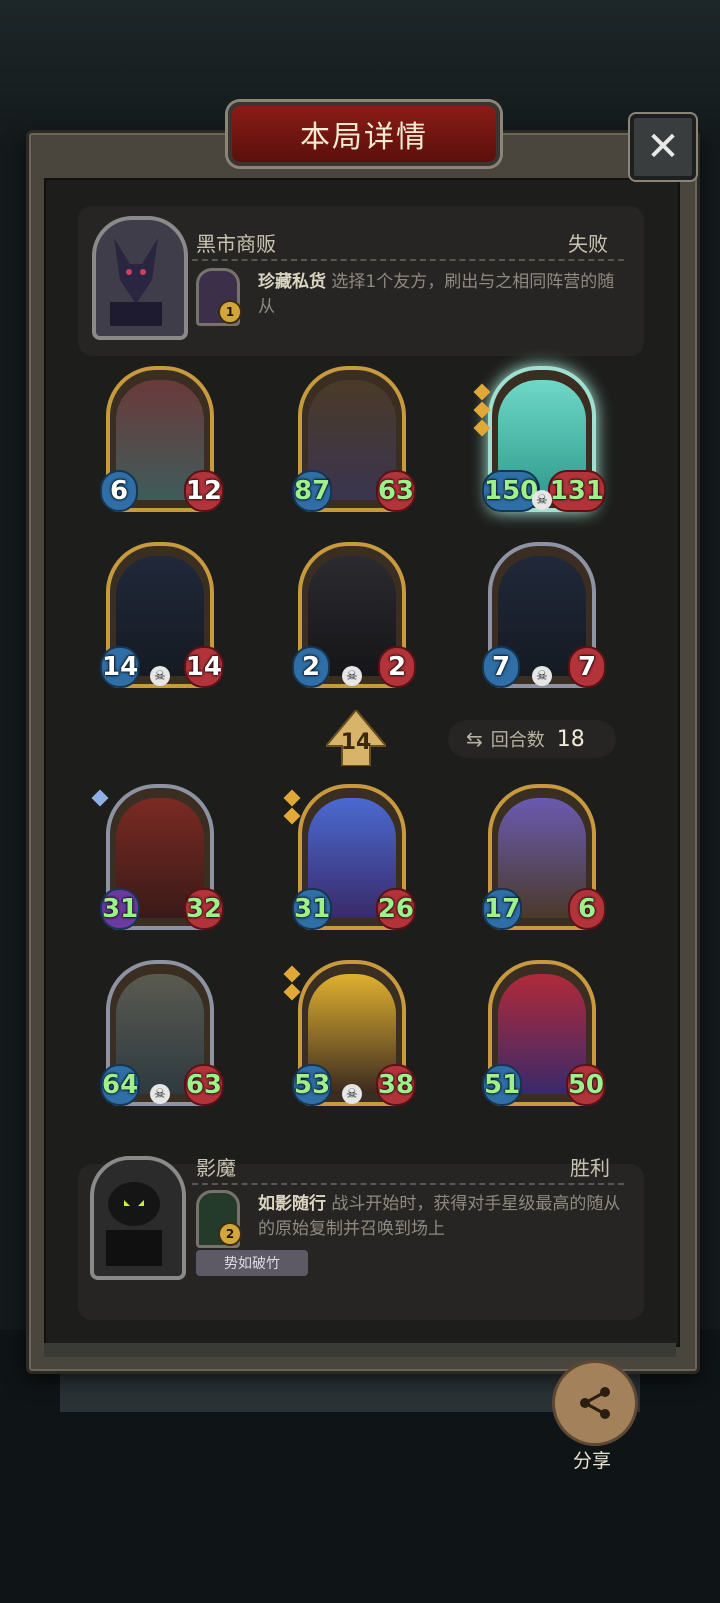  What do you see at coordinates (544, 859) in the screenshot?
I see `minion-card: 17 6` at bounding box center [544, 859].